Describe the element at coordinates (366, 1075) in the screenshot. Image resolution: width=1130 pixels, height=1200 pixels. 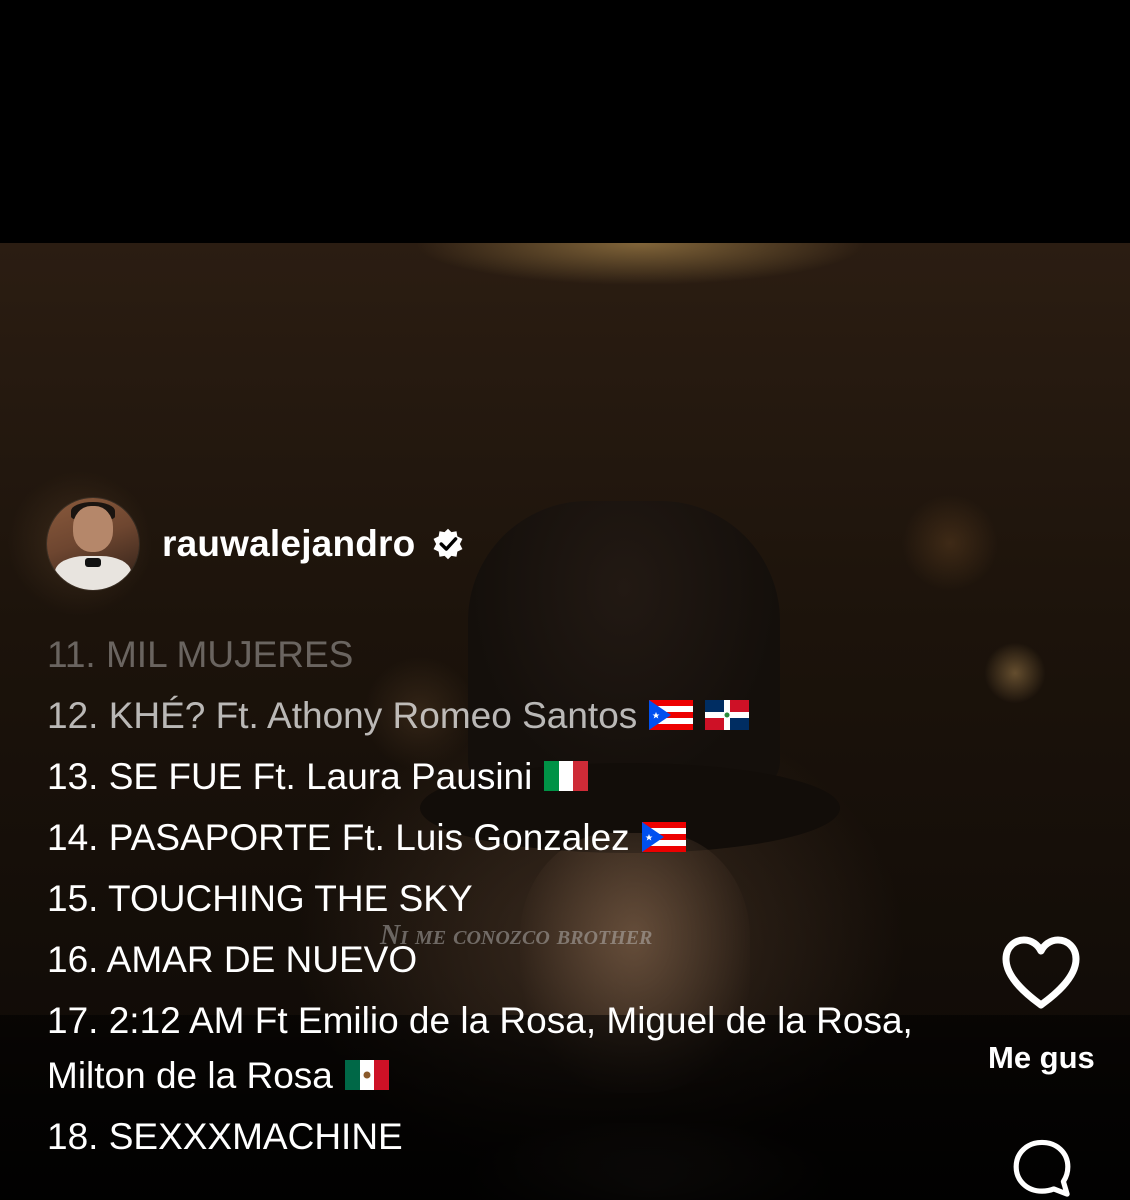
I see `mexico-flag-icon` at that location.